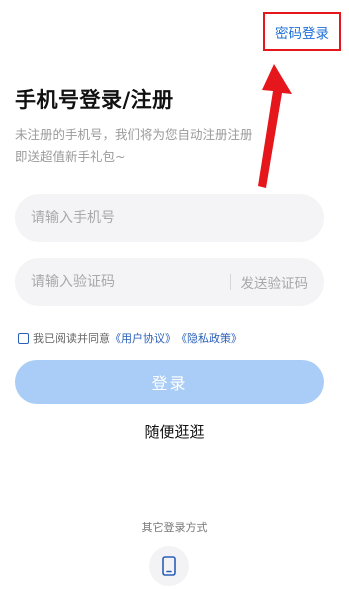  I want to click on phone-field, so click(169, 218).